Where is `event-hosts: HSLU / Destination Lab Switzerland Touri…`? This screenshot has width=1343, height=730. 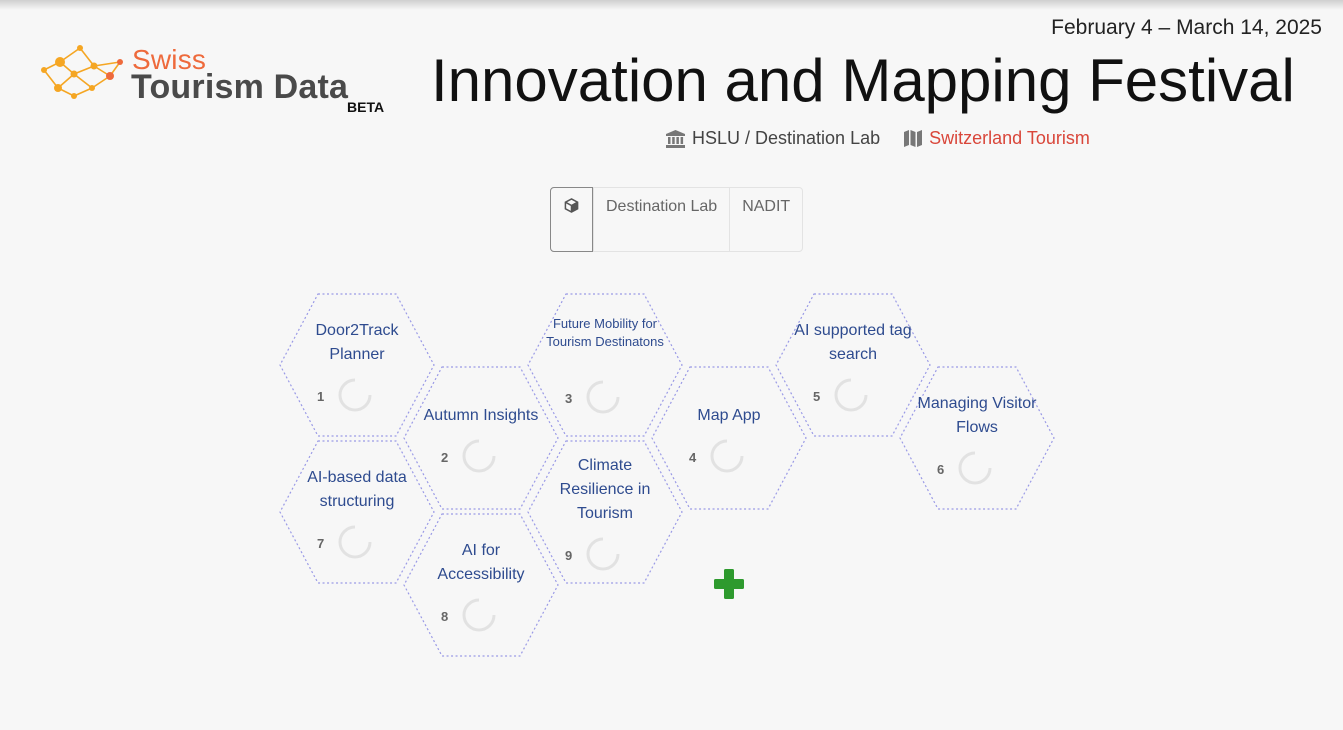
event-hosts: HSLU / Destination Lab Switzerland Touri… is located at coordinates (878, 138).